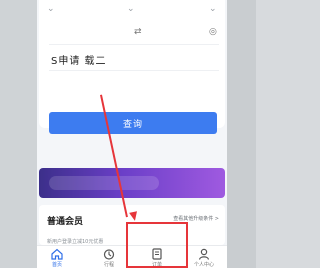 The height and width of the screenshot is (268, 320). What do you see at coordinates (65, 222) in the screenshot?
I see `member-title: 普通会员` at bounding box center [65, 222].